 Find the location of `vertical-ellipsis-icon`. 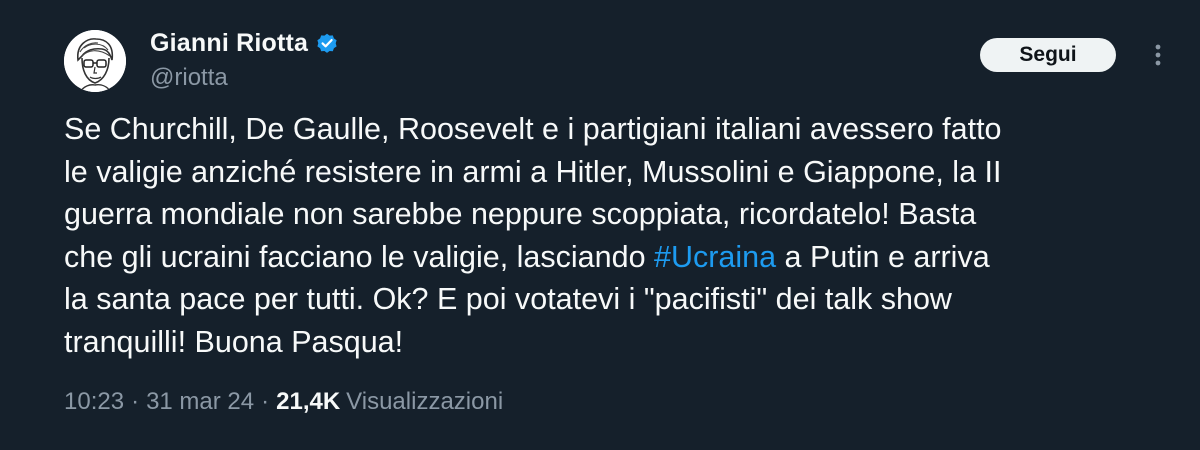

vertical-ellipsis-icon is located at coordinates (1158, 55).